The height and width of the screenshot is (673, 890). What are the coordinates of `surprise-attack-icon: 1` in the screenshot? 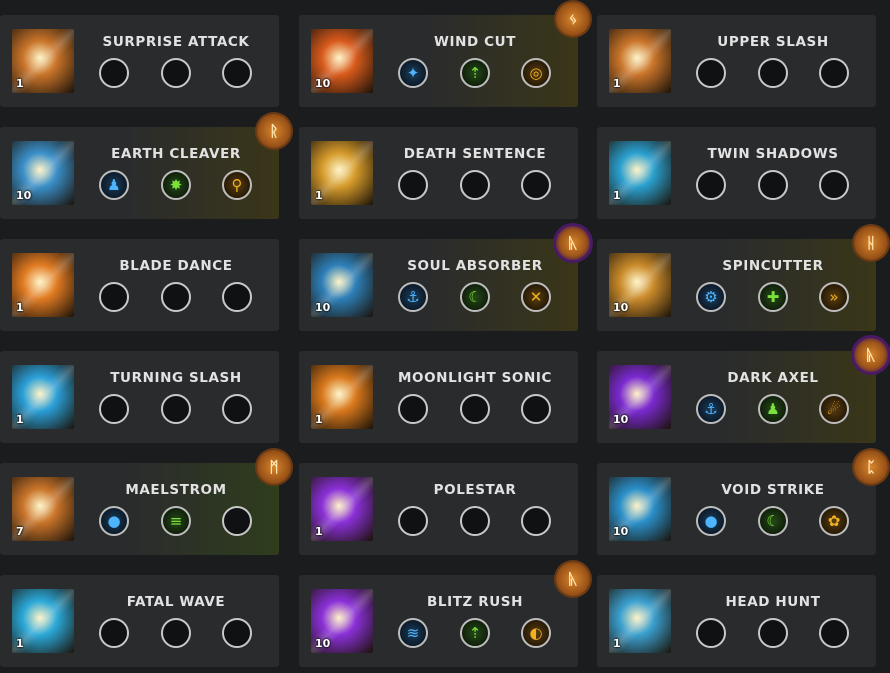 It's located at (43, 61).